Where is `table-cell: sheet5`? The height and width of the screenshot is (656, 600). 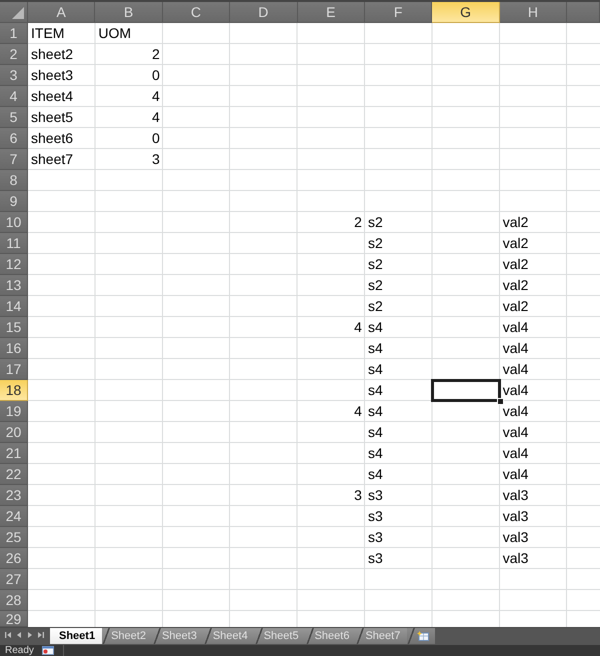 table-cell: sheet5 is located at coordinates (62, 117).